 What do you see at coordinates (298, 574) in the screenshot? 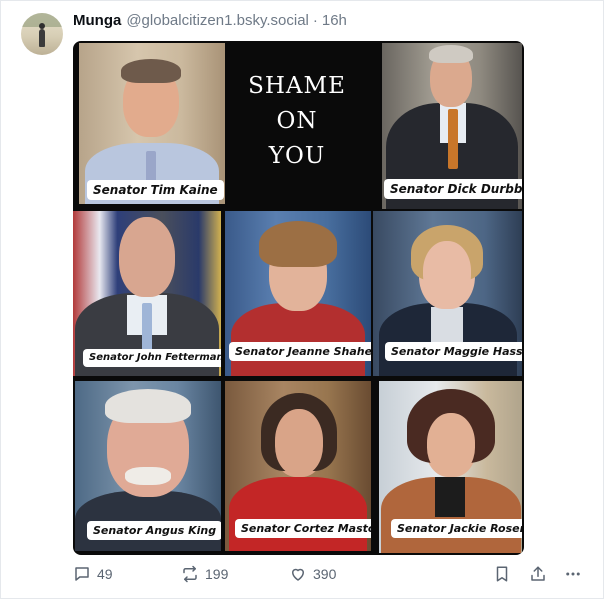
I see `like-icon` at bounding box center [298, 574].